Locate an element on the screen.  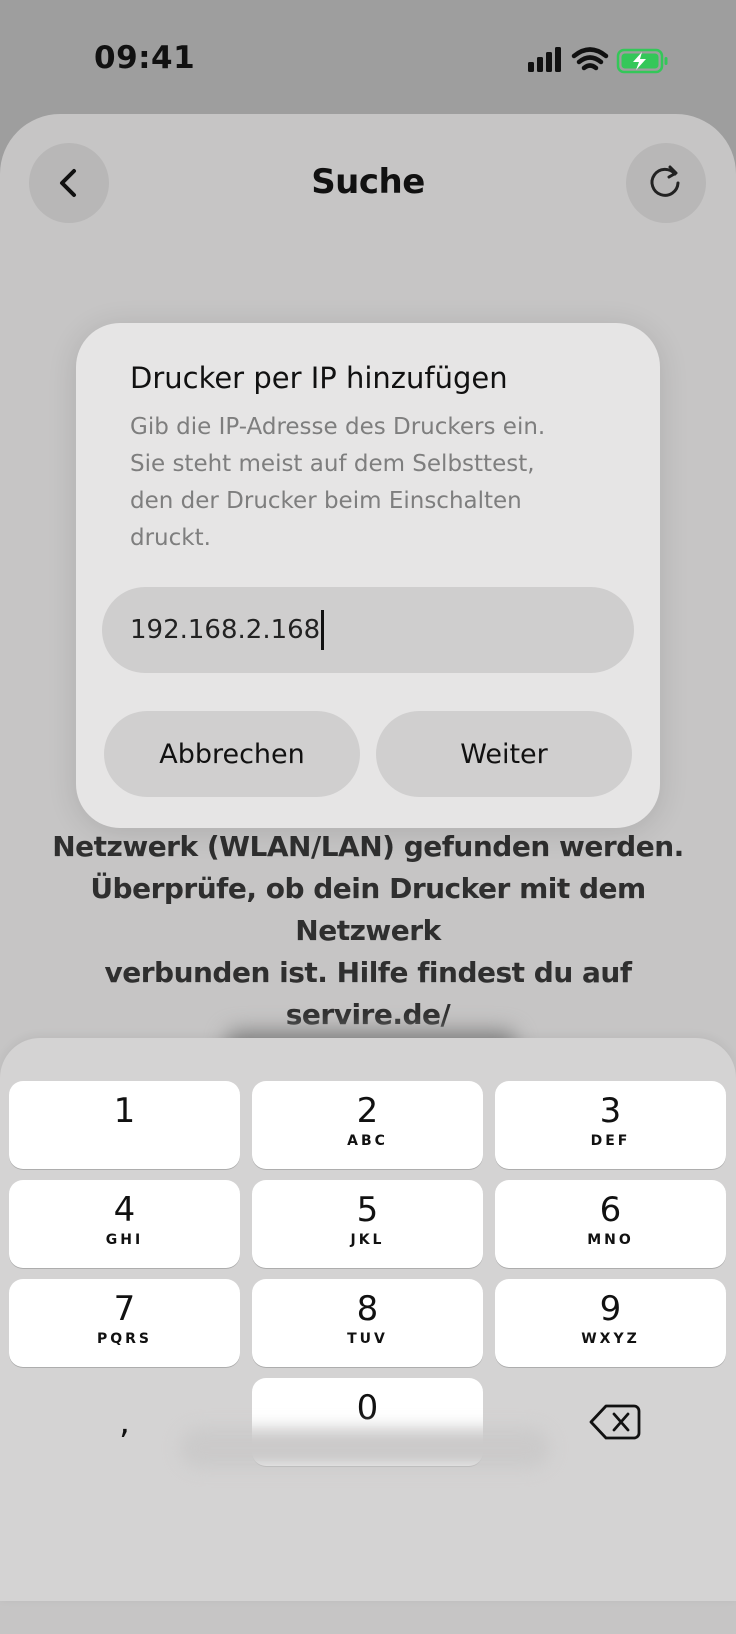
key-digit: 4 is located at coordinates (124, 1210).